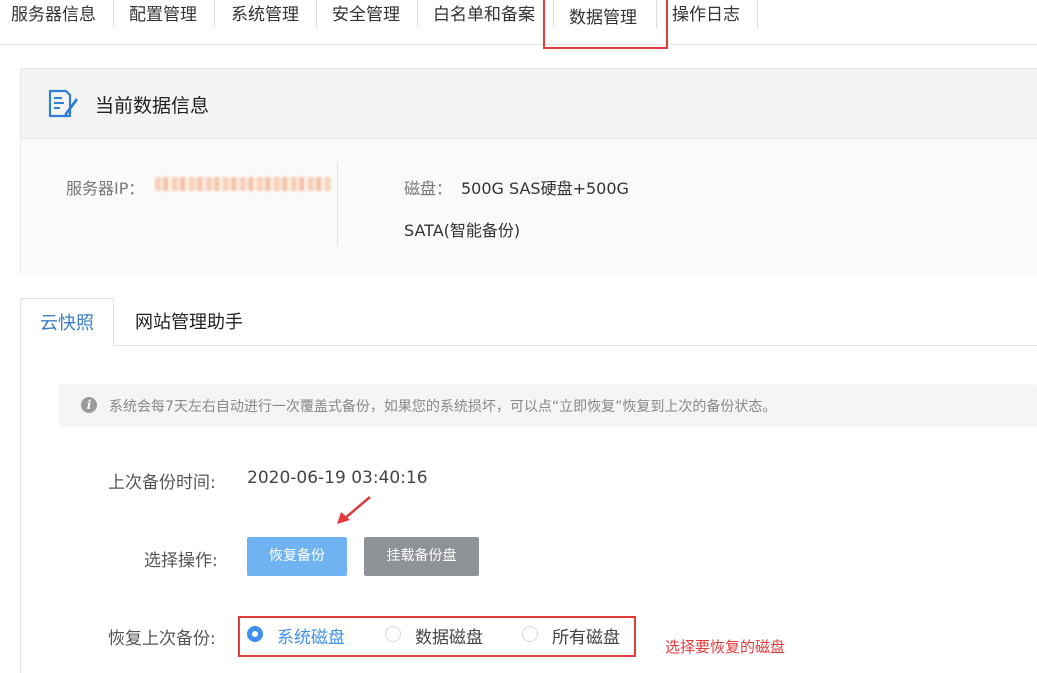 This screenshot has width=1037, height=673. Describe the element at coordinates (421, 556) in the screenshot. I see `mount-backup-disk-button: 挂载备份盘` at that location.